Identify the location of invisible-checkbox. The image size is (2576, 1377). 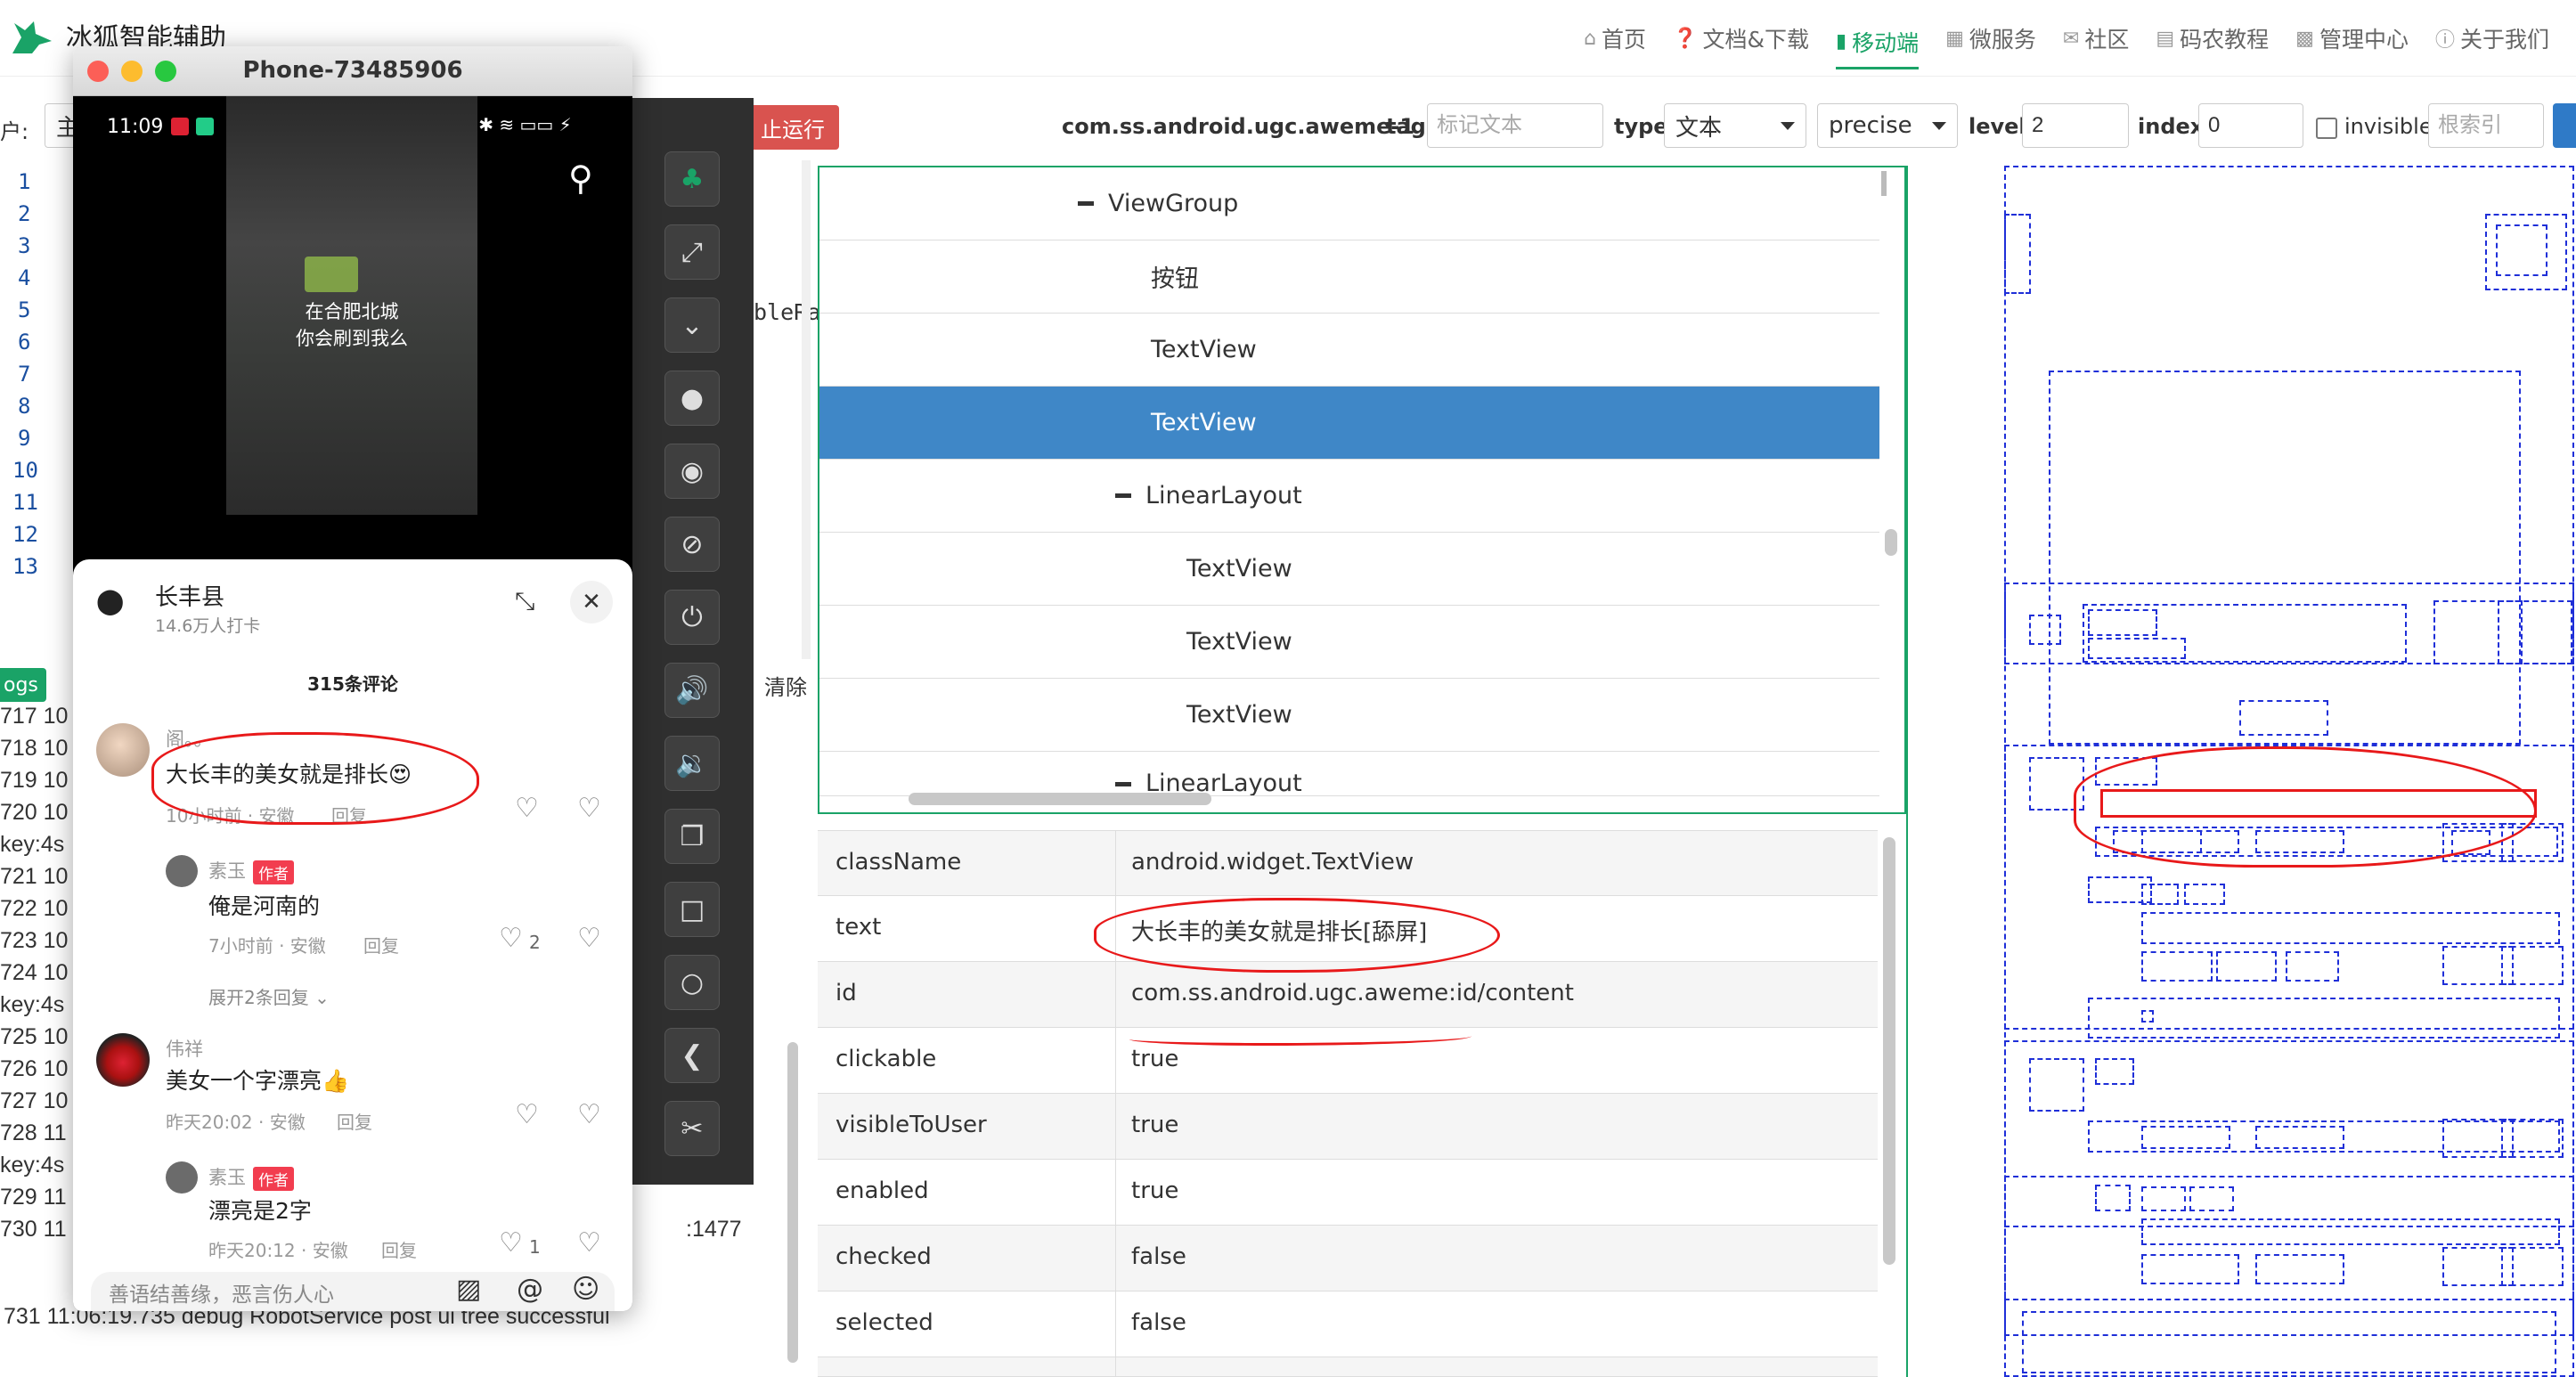
(2327, 128).